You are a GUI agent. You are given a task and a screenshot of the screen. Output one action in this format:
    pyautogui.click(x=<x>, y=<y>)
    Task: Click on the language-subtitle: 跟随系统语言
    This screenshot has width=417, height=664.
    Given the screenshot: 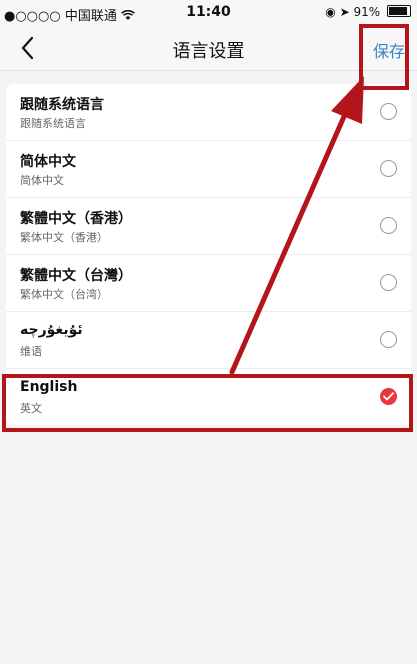 What is the action you would take?
    pyautogui.click(x=53, y=123)
    